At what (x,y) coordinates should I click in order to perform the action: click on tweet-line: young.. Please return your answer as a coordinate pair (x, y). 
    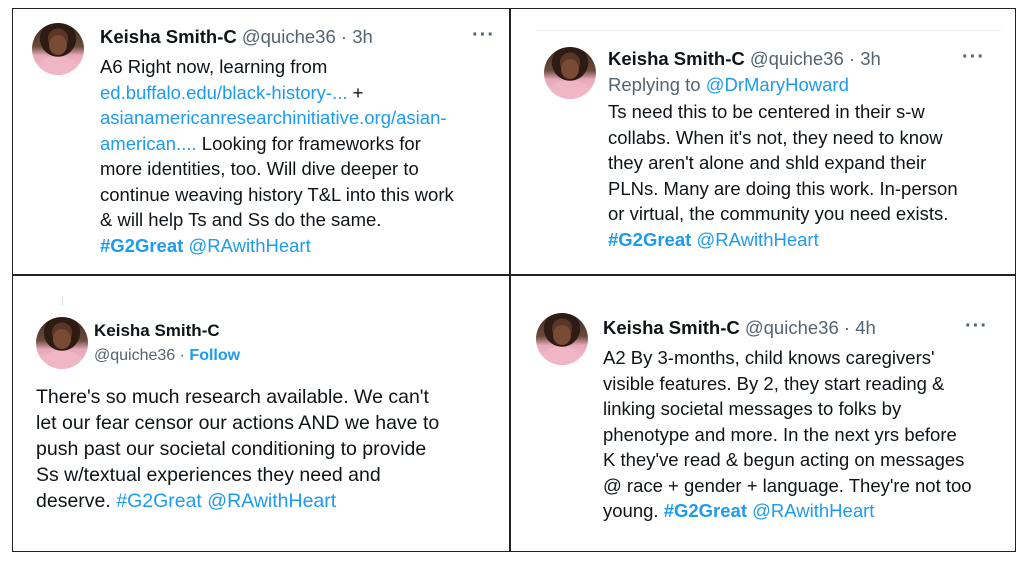
    Looking at the image, I should click on (631, 510).